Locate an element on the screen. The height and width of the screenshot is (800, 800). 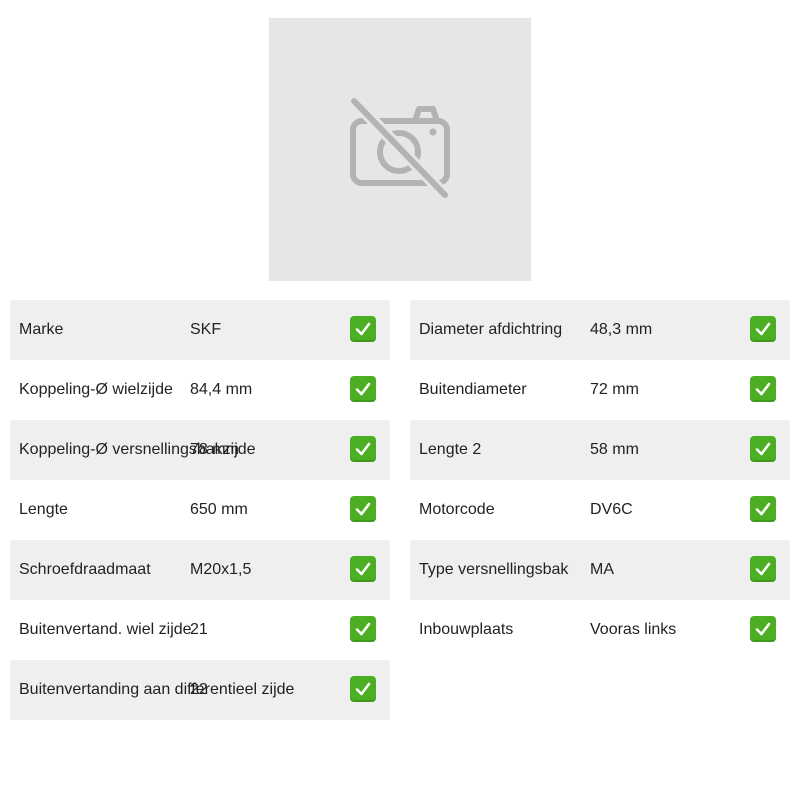
spec-value: 650 mm is located at coordinates (219, 509).